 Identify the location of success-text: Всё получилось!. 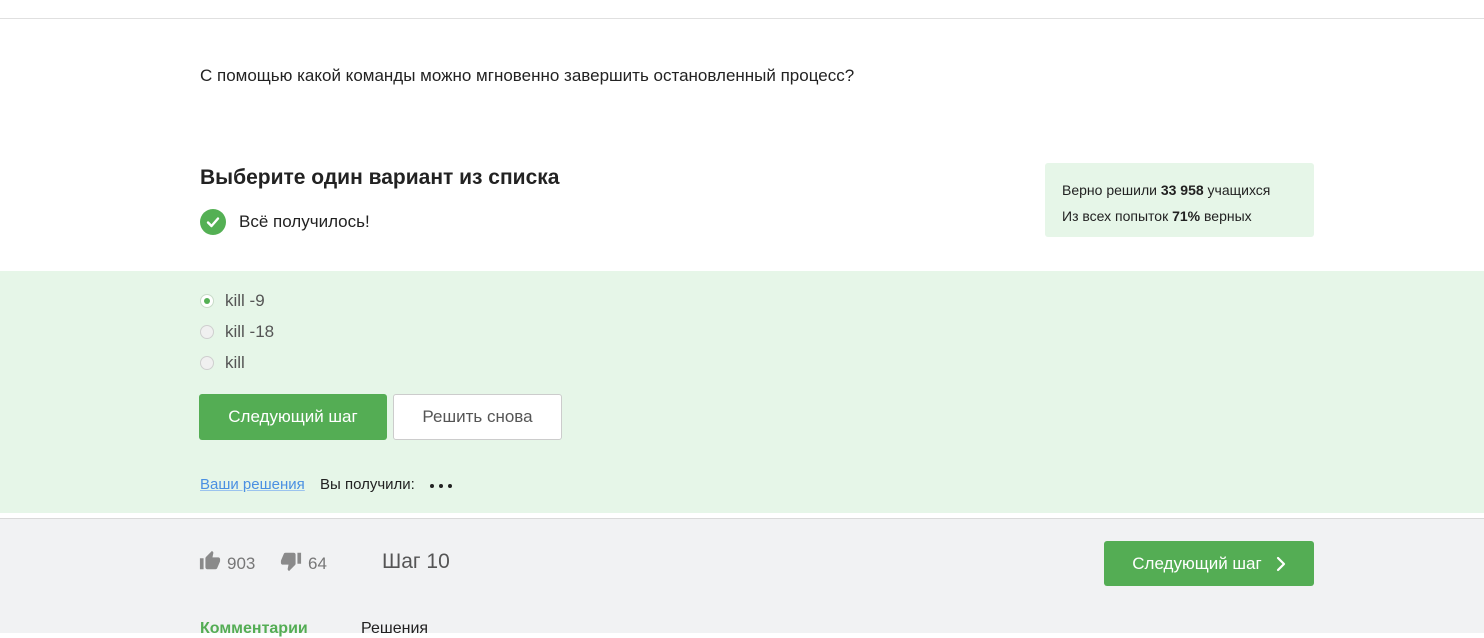
(304, 221).